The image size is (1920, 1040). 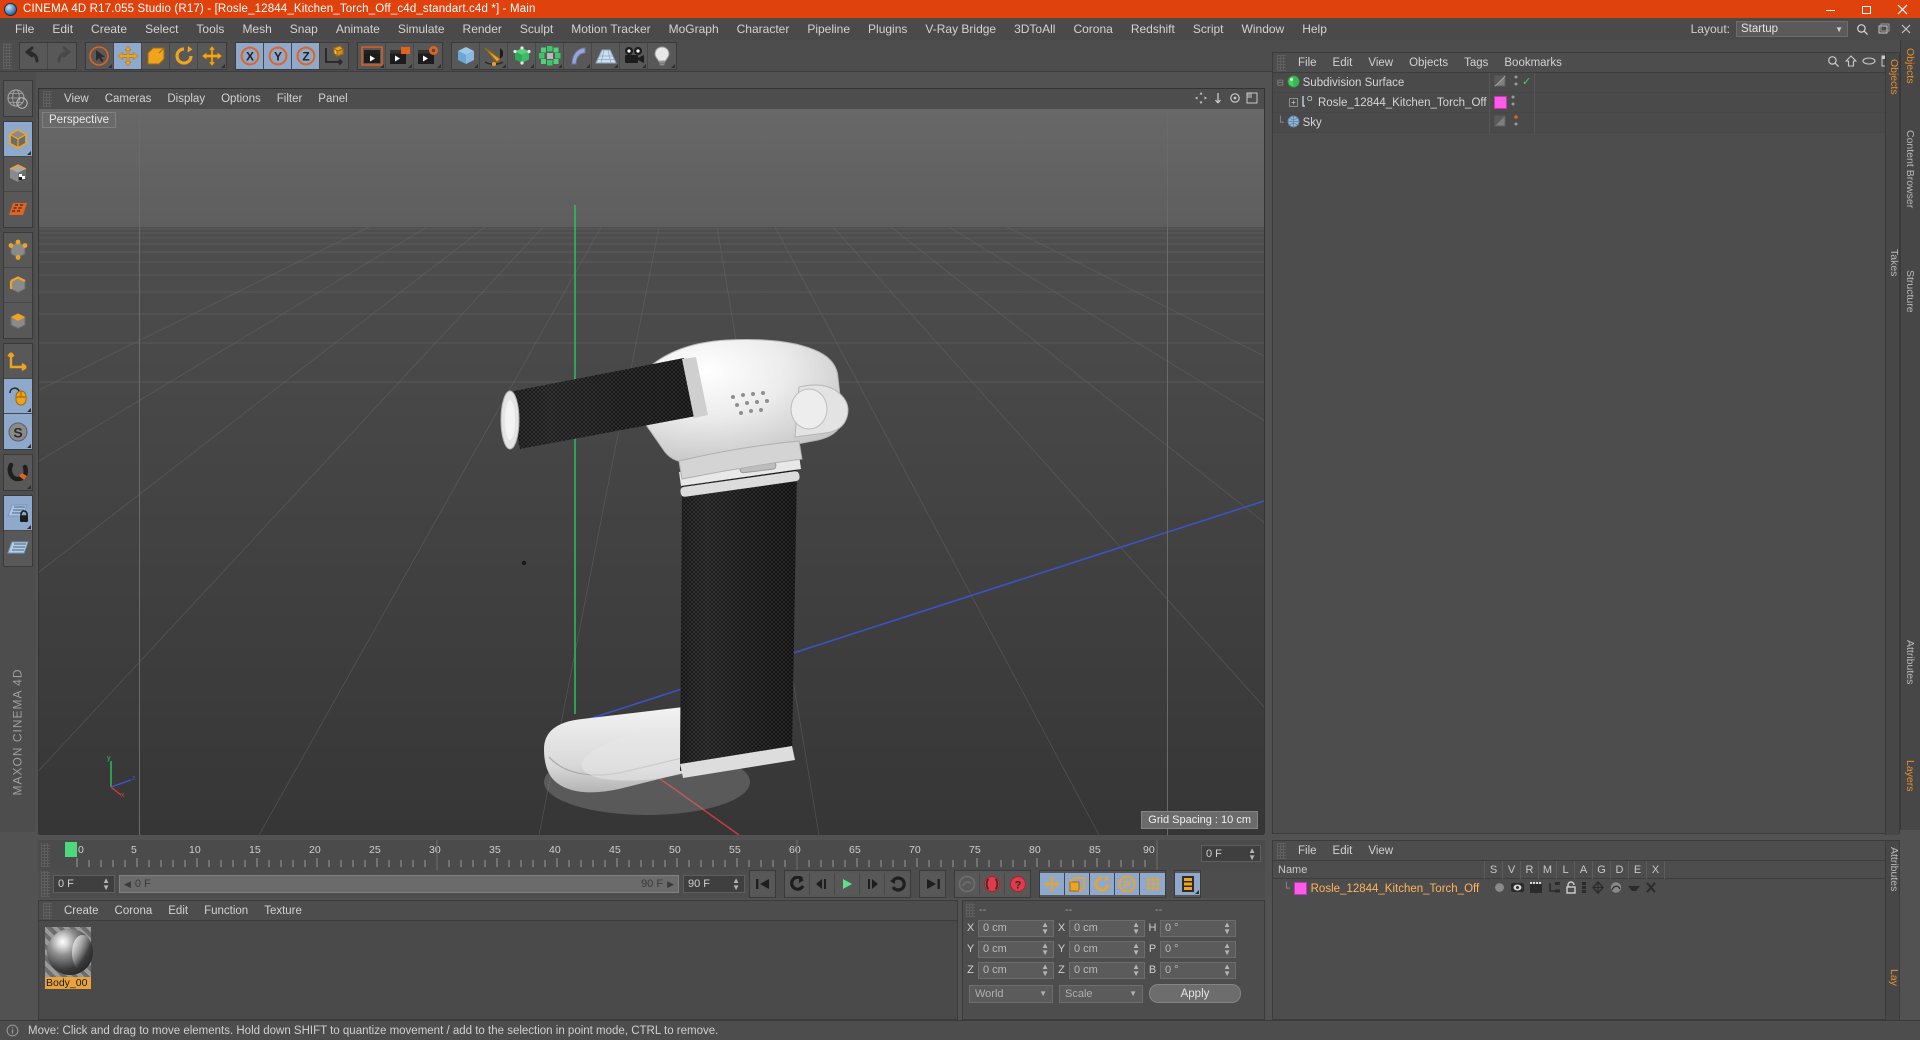 I want to click on object-tag-cell, so click(x=1512, y=122).